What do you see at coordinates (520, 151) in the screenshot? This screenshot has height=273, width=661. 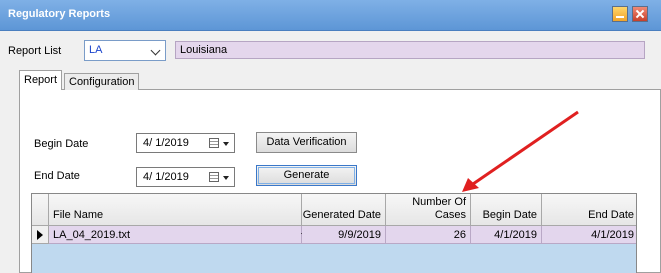 I see `annotation-arrow-icon` at bounding box center [520, 151].